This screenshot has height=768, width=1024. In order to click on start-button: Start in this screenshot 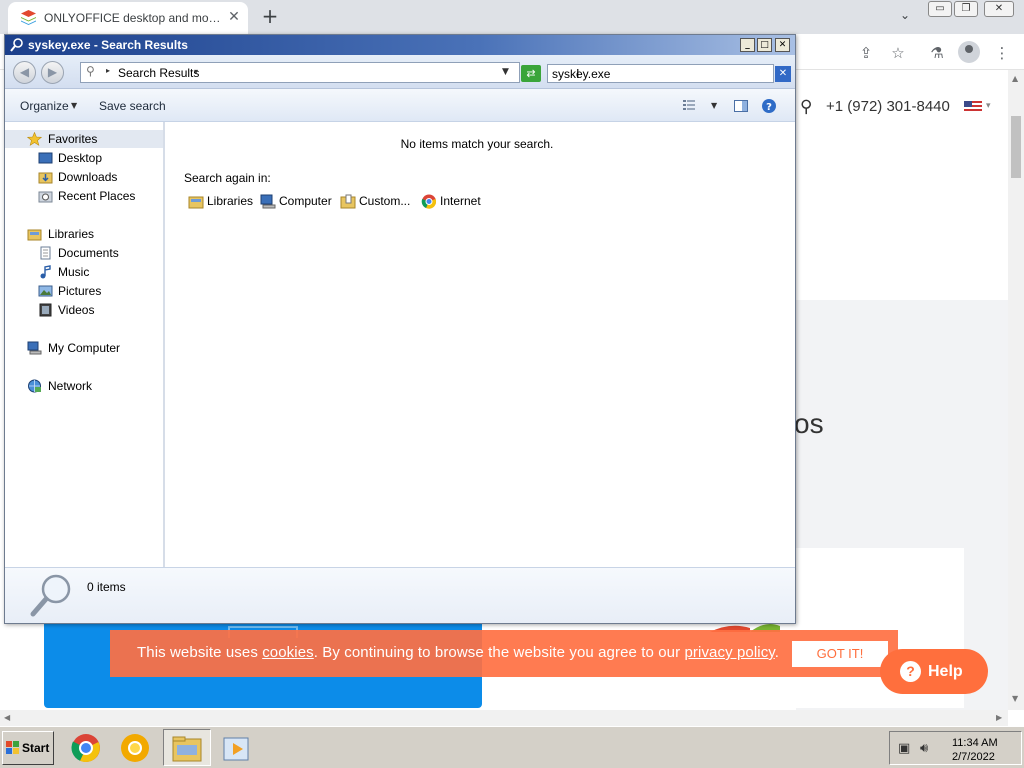, I will do `click(28, 748)`.